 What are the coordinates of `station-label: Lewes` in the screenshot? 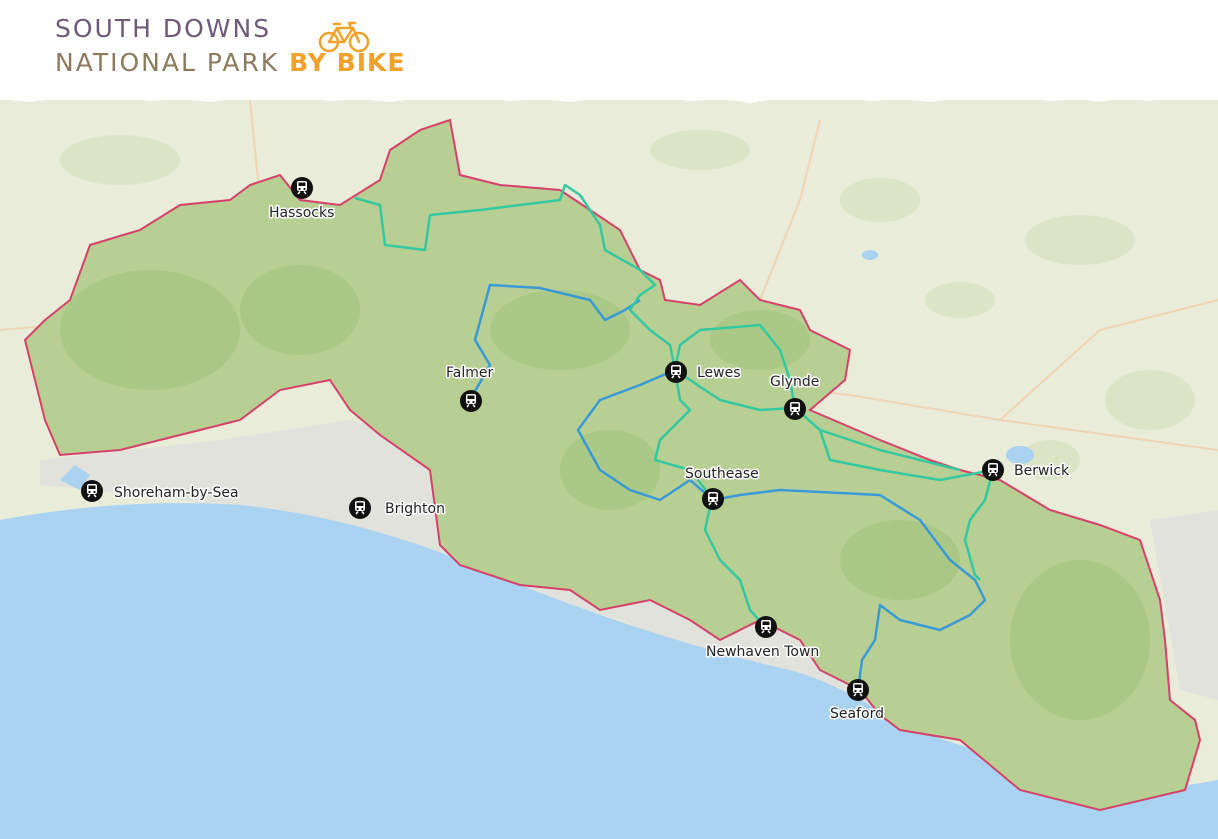 It's located at (719, 373).